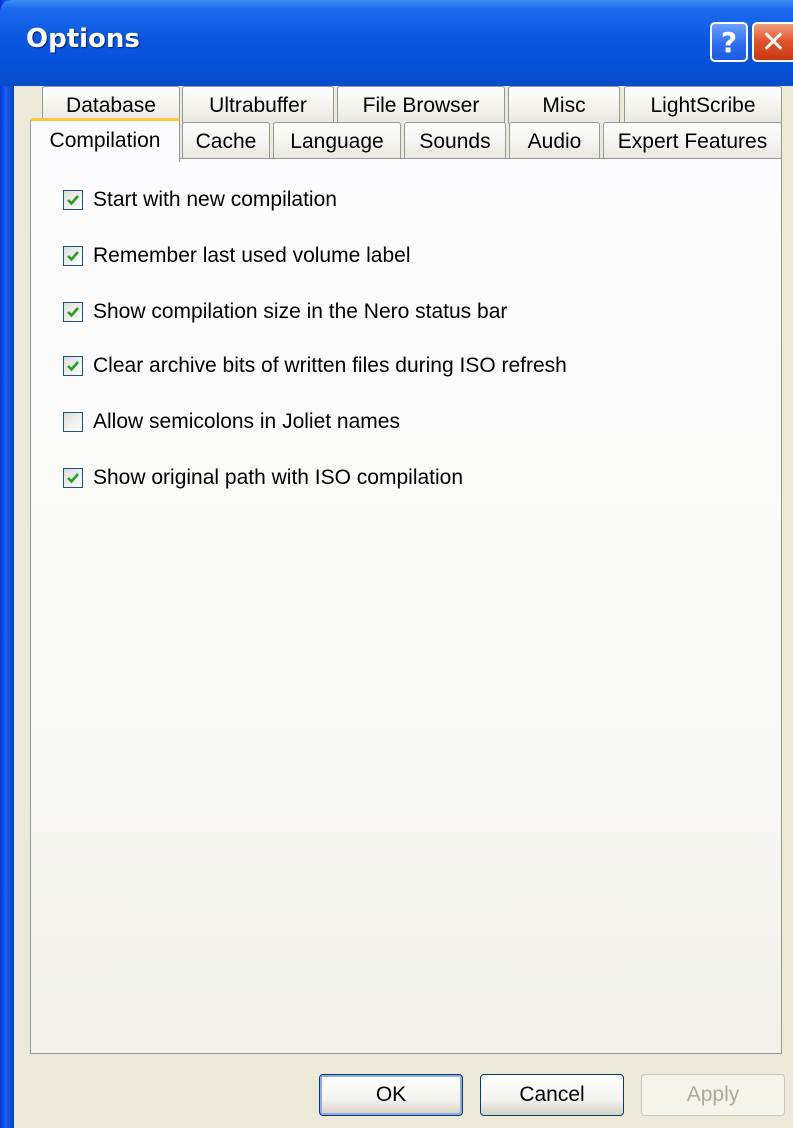  I want to click on help-icon: ?, so click(729, 42).